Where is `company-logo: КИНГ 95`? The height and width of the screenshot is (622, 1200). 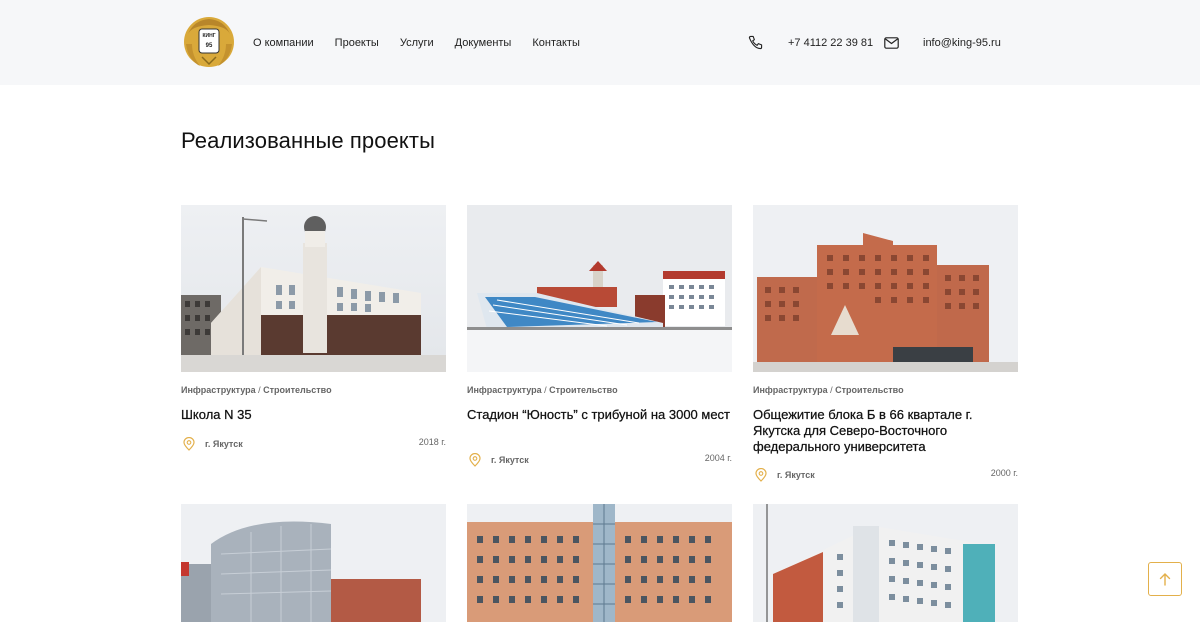
company-logo: КИНГ 95 is located at coordinates (209, 42).